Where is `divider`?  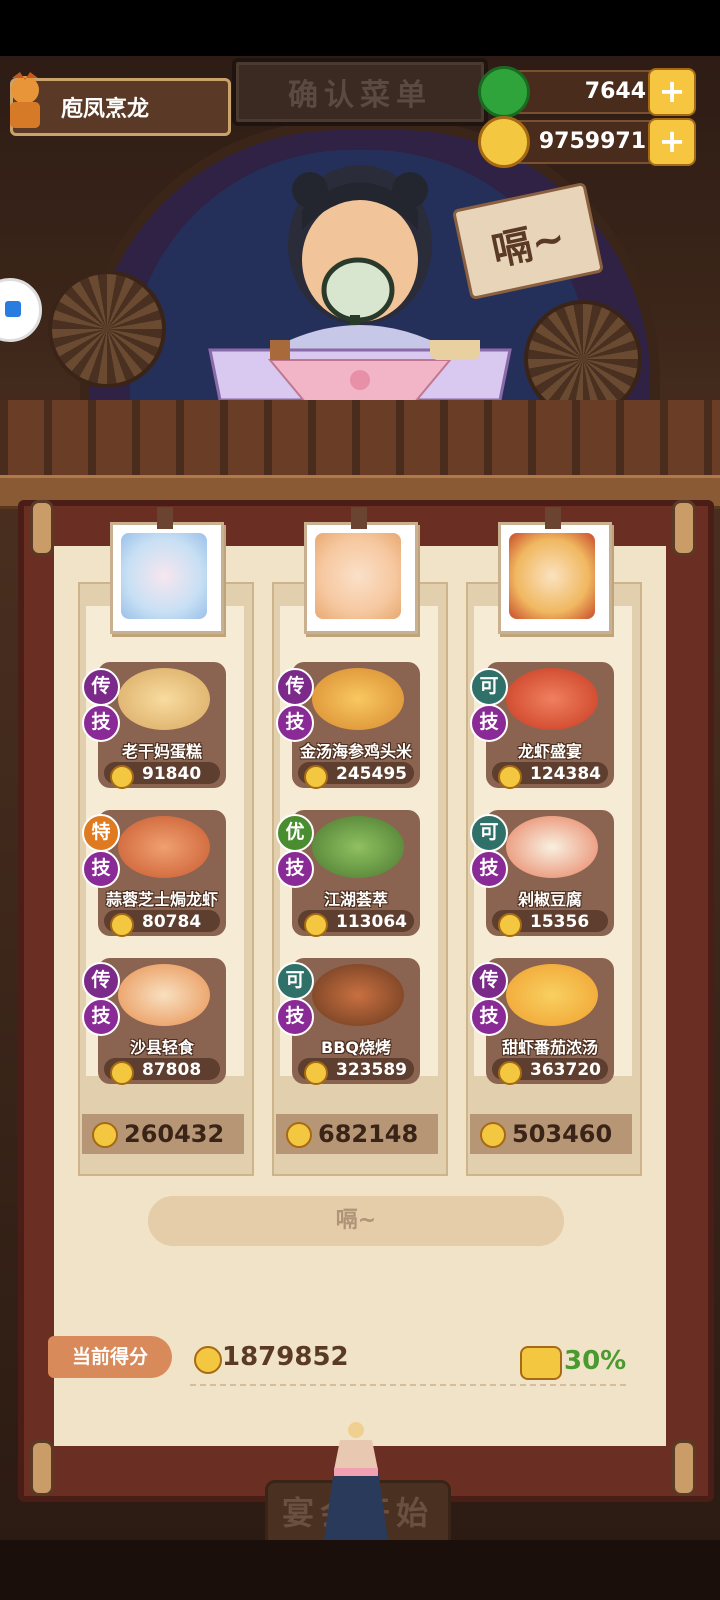 divider is located at coordinates (408, 1385).